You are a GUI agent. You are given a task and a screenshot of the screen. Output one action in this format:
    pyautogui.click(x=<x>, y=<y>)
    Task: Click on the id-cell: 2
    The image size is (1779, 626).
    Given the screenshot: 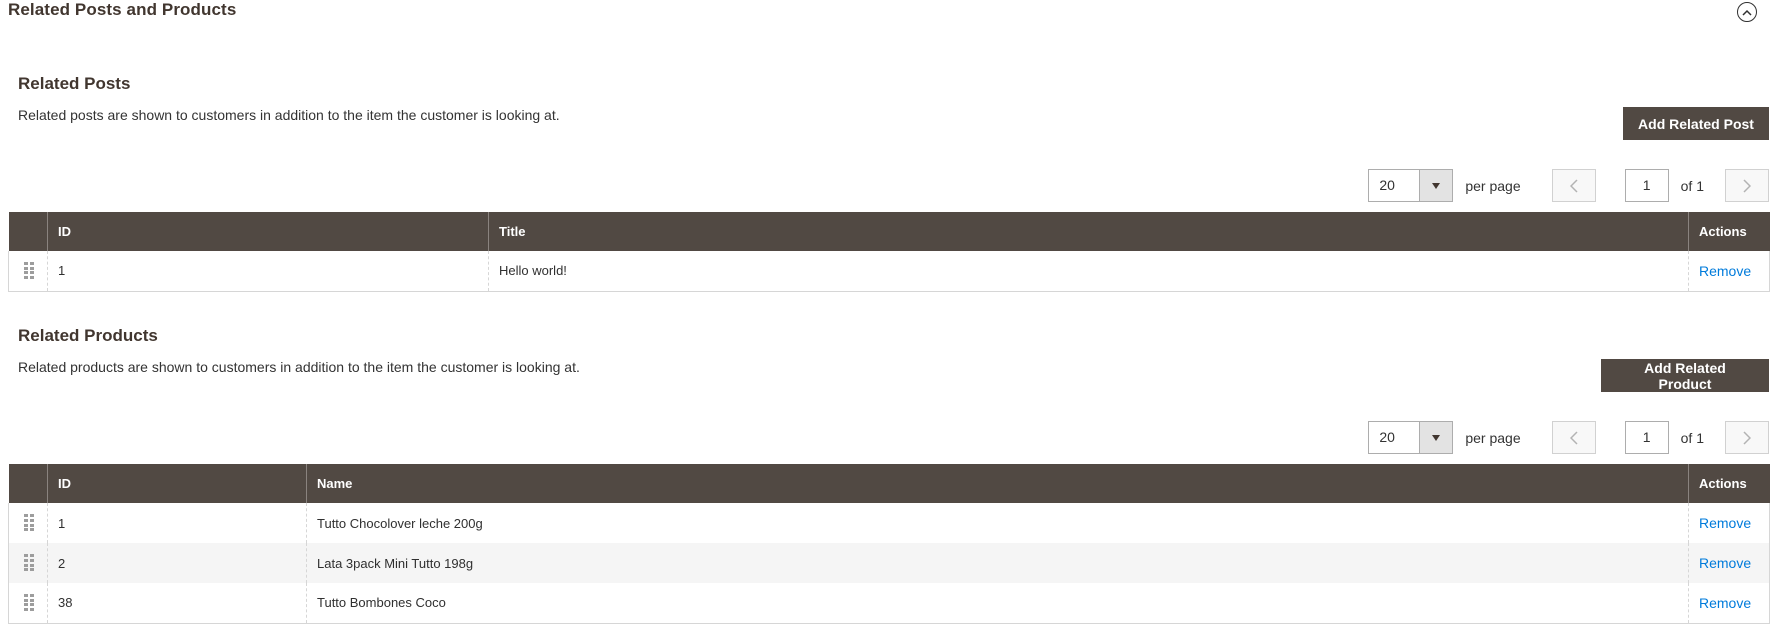 What is the action you would take?
    pyautogui.click(x=177, y=563)
    